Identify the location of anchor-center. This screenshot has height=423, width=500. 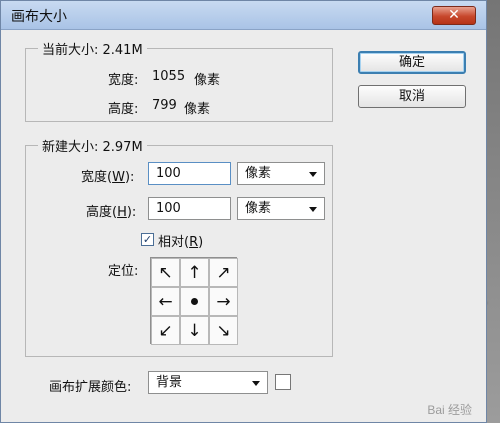
(194, 301).